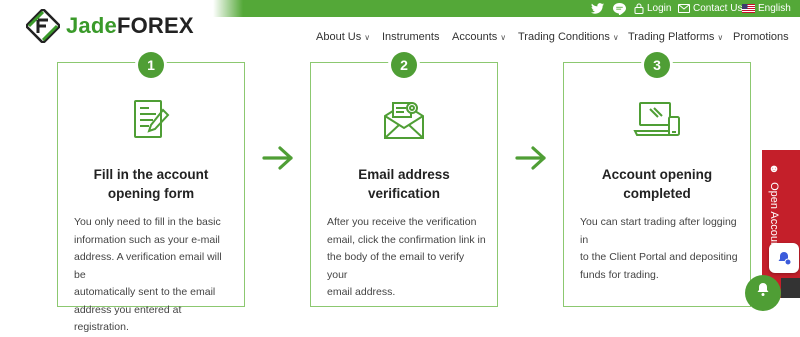 The height and width of the screenshot is (337, 800). Describe the element at coordinates (657, 193) in the screenshot. I see `step-title-line: completed` at that location.